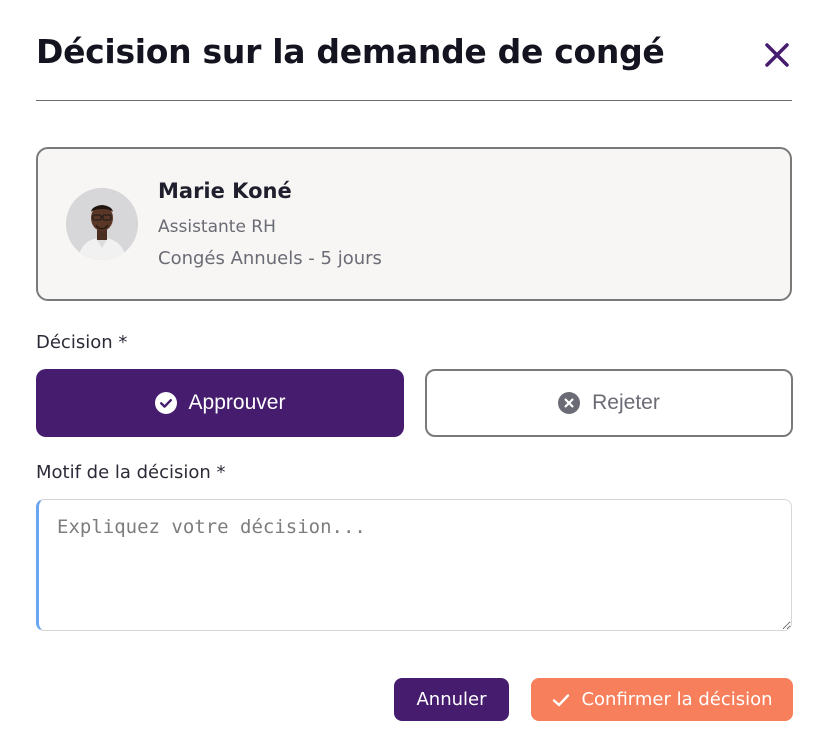 The height and width of the screenshot is (756, 828). Describe the element at coordinates (165, 403) in the screenshot. I see `check-circle-icon` at that location.